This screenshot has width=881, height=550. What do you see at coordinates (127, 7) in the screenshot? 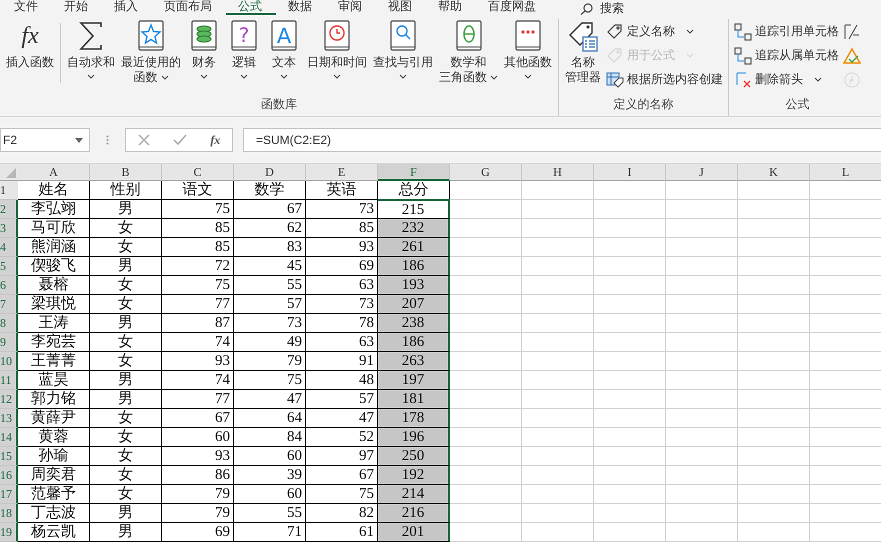
I see `ribbon-tab: 插入` at bounding box center [127, 7].